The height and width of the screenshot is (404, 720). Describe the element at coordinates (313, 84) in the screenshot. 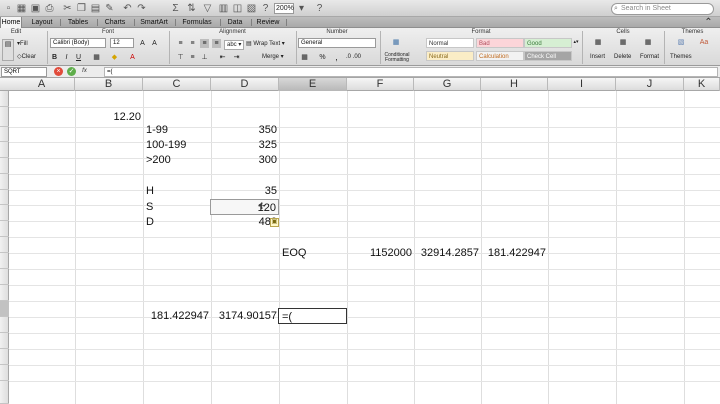

I see `column-header-e: E` at that location.